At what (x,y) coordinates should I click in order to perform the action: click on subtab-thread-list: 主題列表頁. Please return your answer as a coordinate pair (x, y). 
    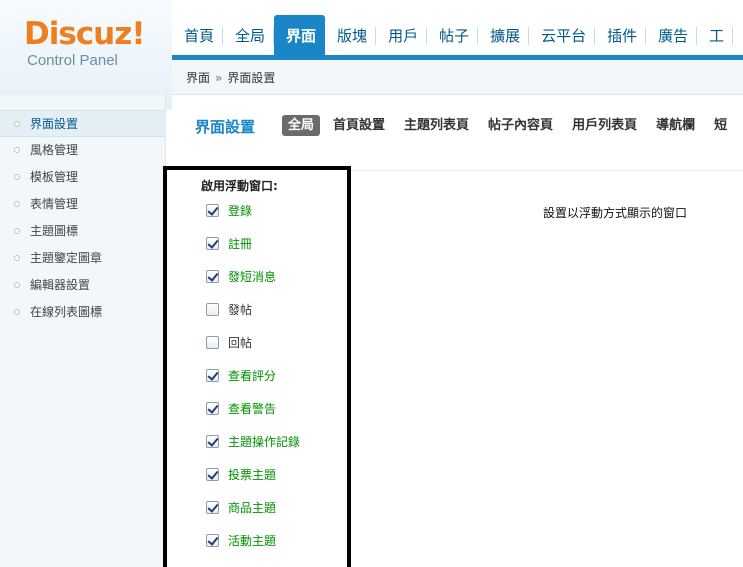
    Looking at the image, I should click on (436, 125).